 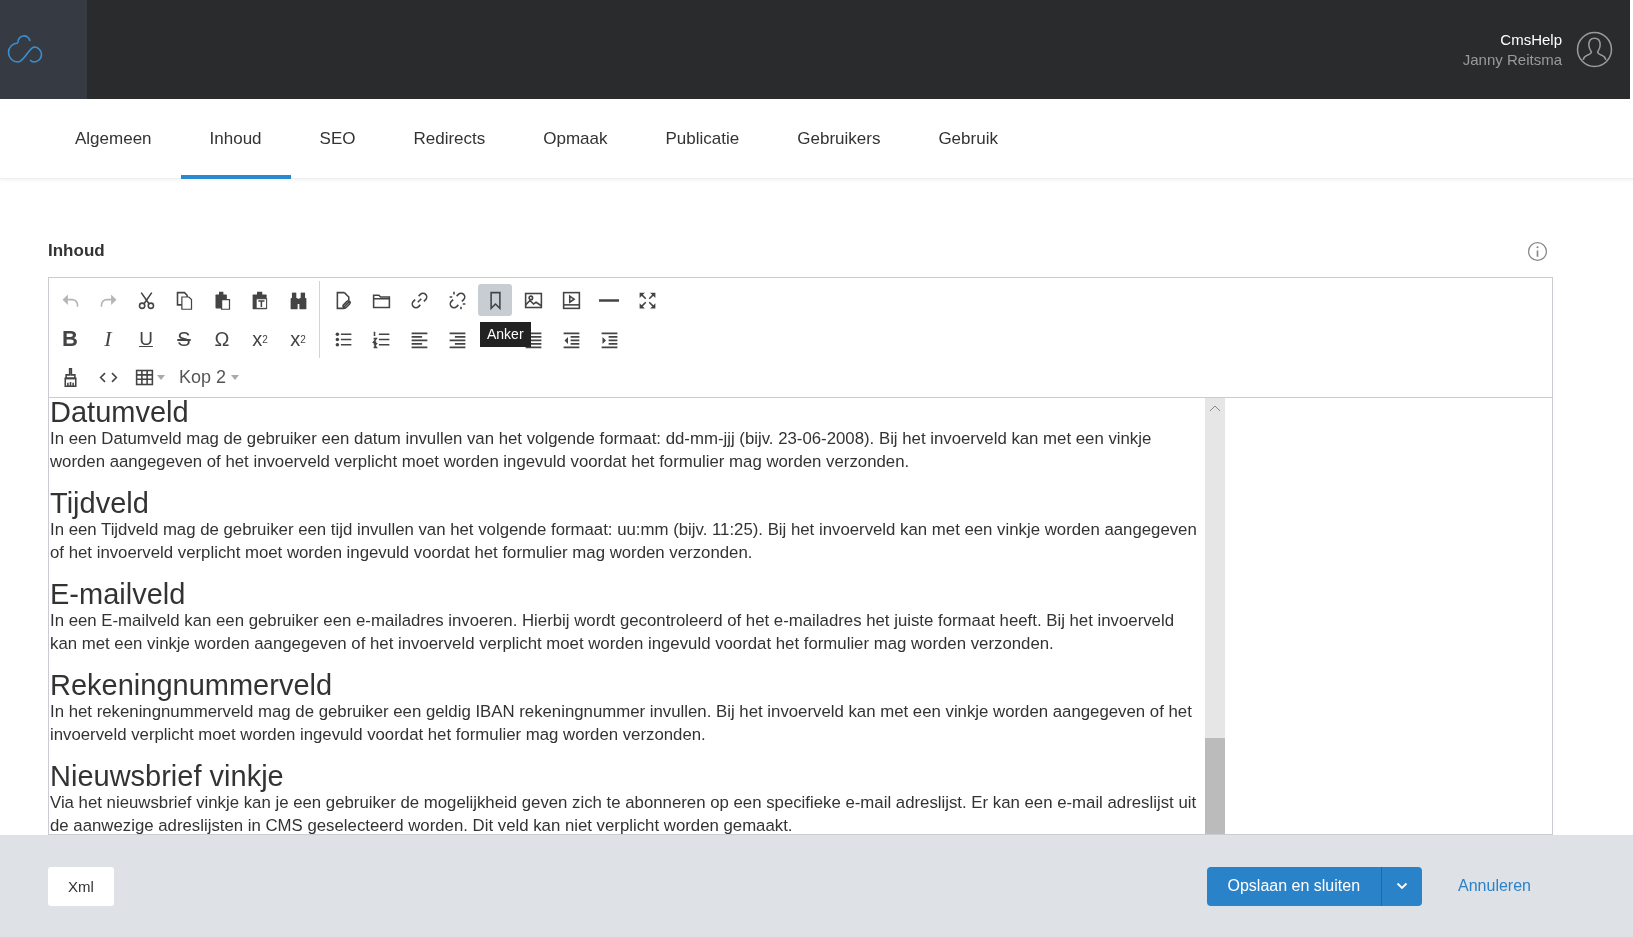 I want to click on section-heading: Rekeningnummerveld, so click(x=192, y=685).